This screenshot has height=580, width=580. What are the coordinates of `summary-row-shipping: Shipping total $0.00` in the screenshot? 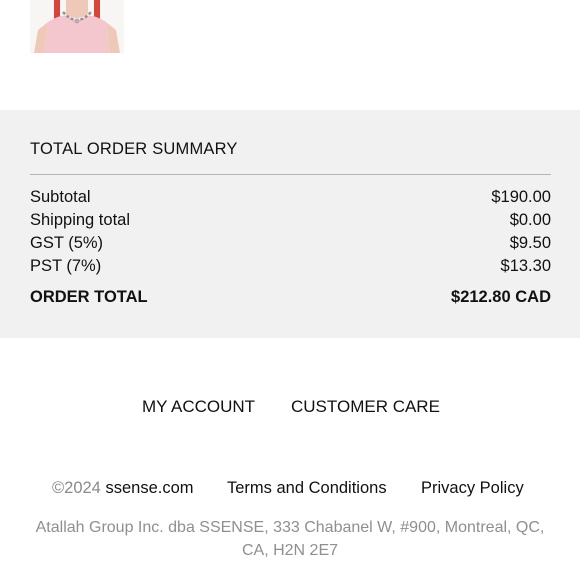 It's located at (290, 222).